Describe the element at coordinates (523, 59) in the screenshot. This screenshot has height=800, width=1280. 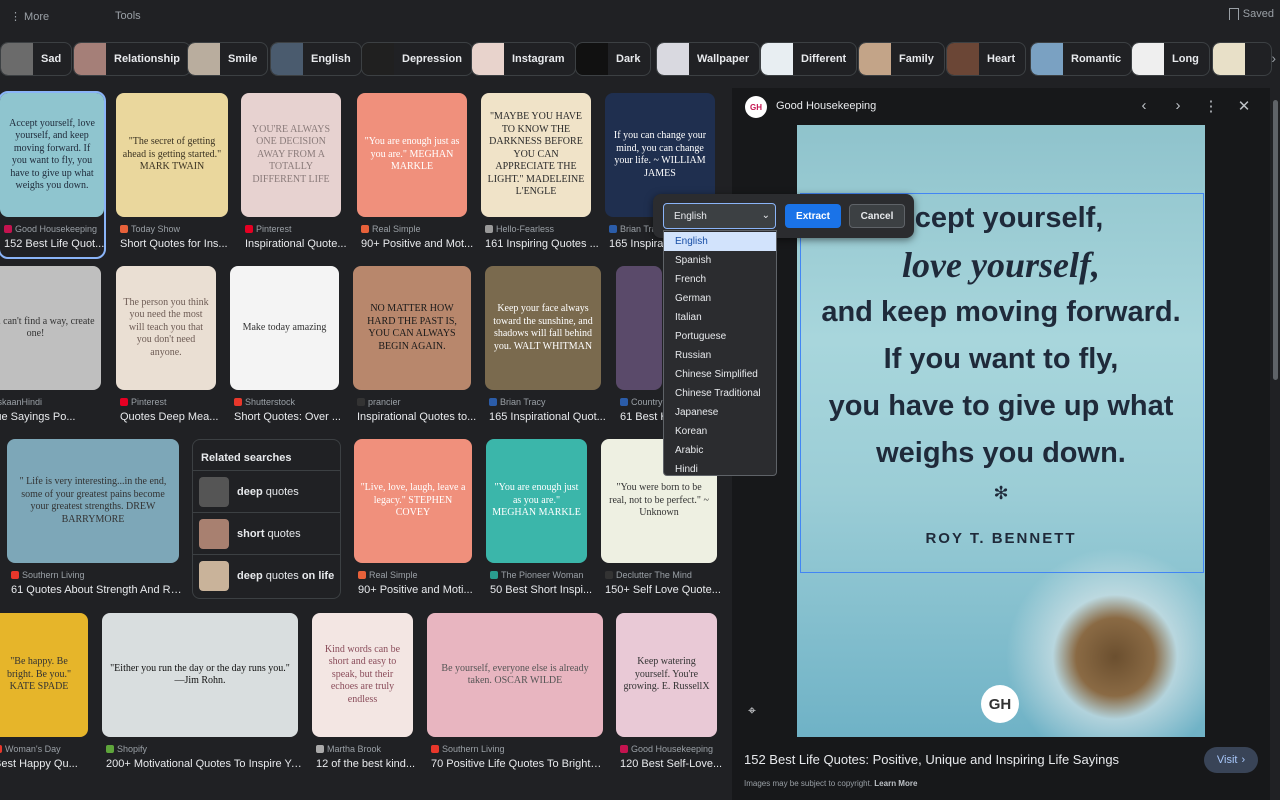
I see `chip-instagram: Instagram` at that location.